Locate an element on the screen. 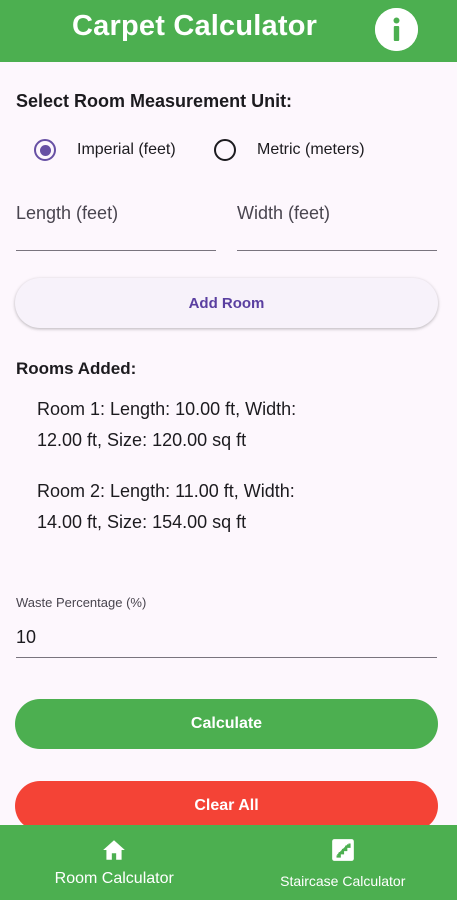 Image resolution: width=457 pixels, height=900 pixels. nav-room-calculator-label: Room Calculator is located at coordinates (114, 878).